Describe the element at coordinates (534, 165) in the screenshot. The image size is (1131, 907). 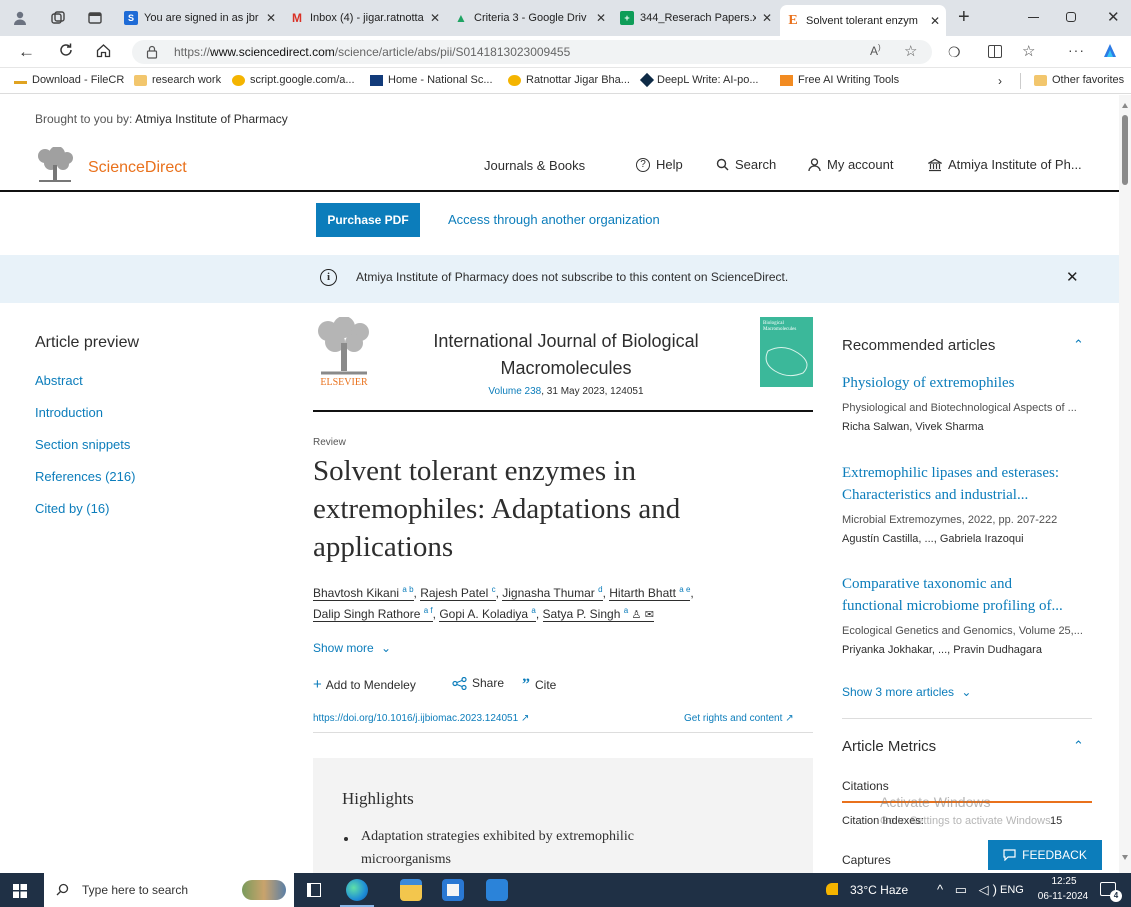
I see `journals-books-link: Journals & Books` at that location.